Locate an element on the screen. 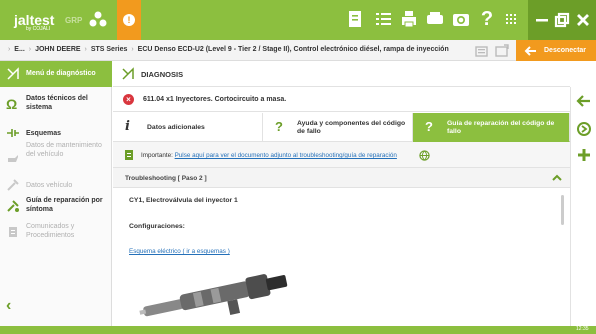  breadcrumb-item: STS Series is located at coordinates (109, 49).